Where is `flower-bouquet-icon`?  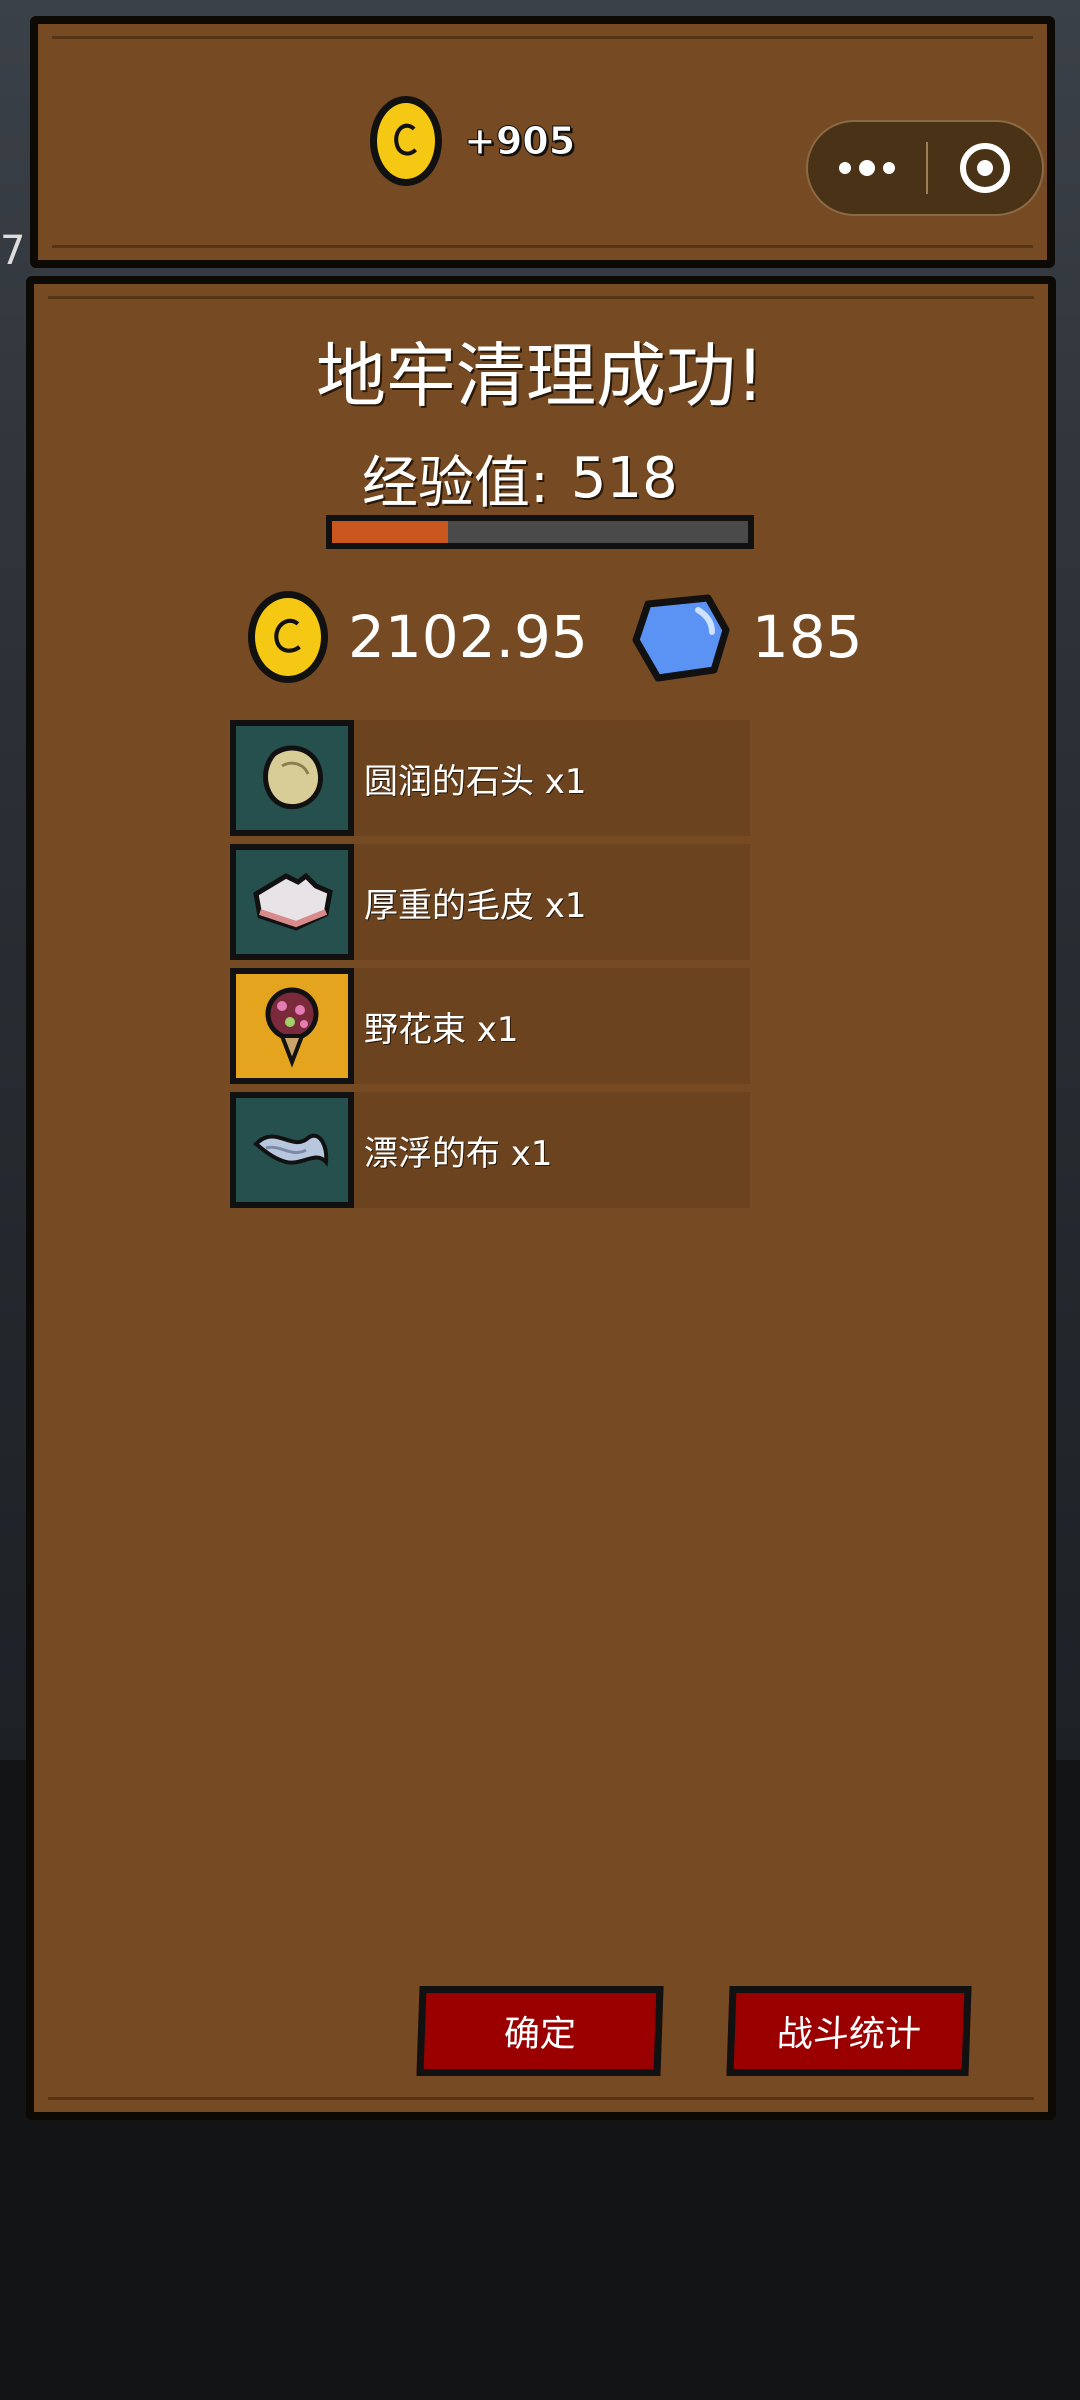
flower-bouquet-icon is located at coordinates (292, 1026).